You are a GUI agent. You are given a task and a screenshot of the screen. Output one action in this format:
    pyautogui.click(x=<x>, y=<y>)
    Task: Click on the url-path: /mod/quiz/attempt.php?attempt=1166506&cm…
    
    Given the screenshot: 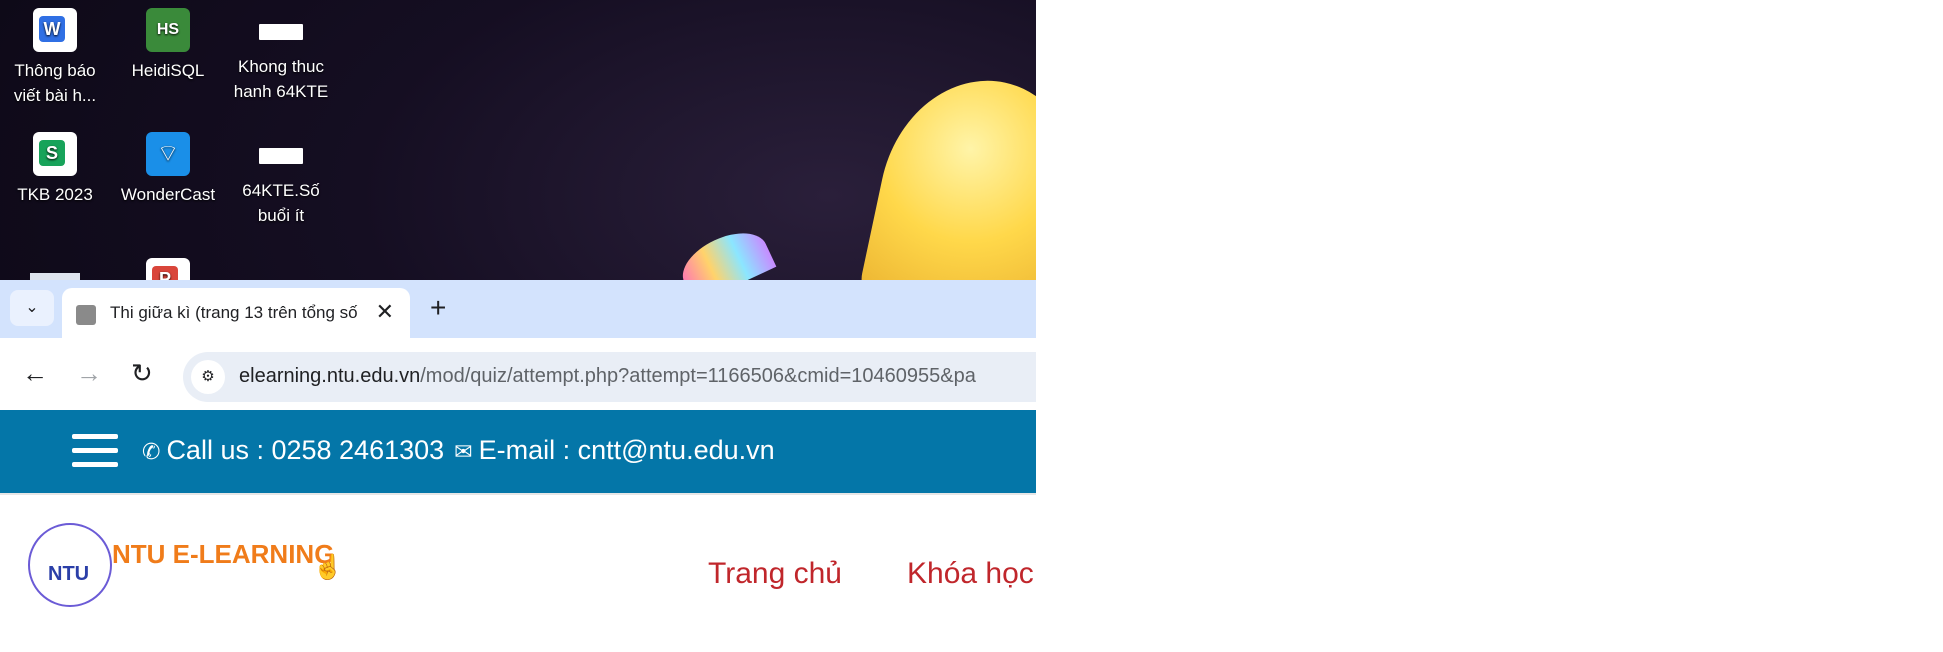 What is the action you would take?
    pyautogui.click(x=698, y=376)
    